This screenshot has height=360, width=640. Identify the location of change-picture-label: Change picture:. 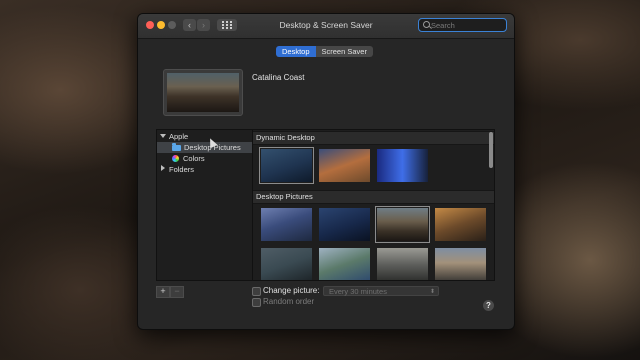
(291, 290).